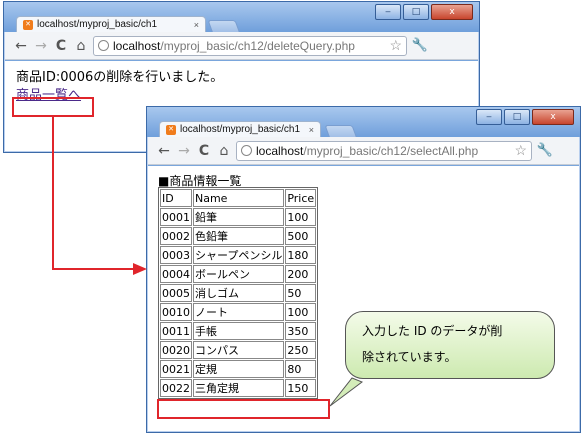 This screenshot has height=437, width=584. What do you see at coordinates (120, 77) in the screenshot?
I see `delete-message: 商品ID:0006の削除を行いました。` at bounding box center [120, 77].